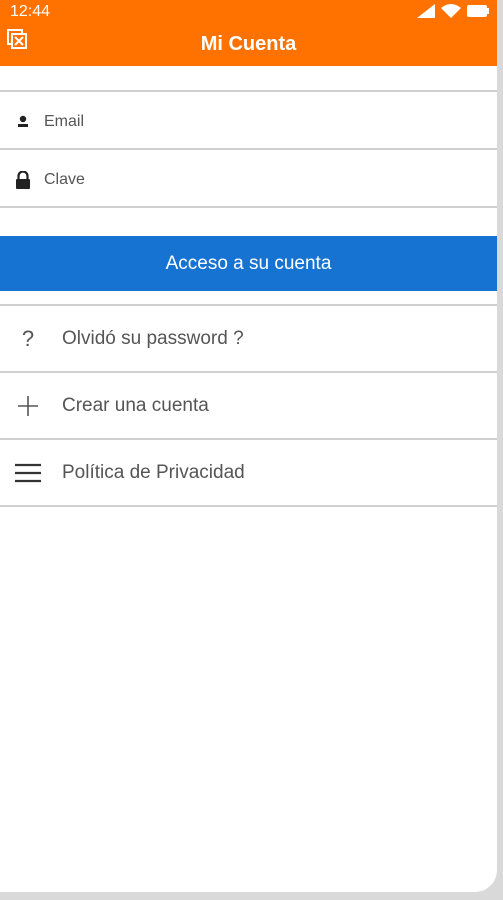  Describe the element at coordinates (248, 473) in the screenshot. I see `menu-item-privacy-policy: Política de Privacidad` at that location.